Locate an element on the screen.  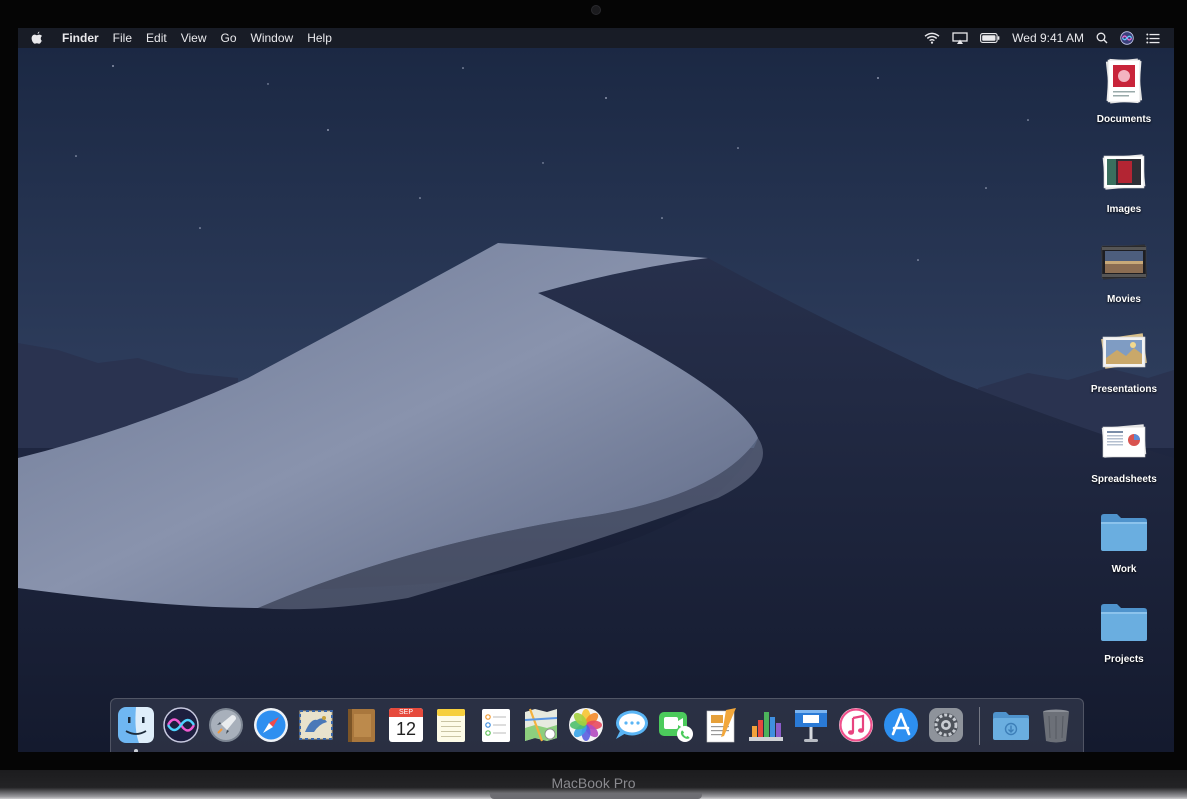
finder-icon is located at coordinates (136, 725).